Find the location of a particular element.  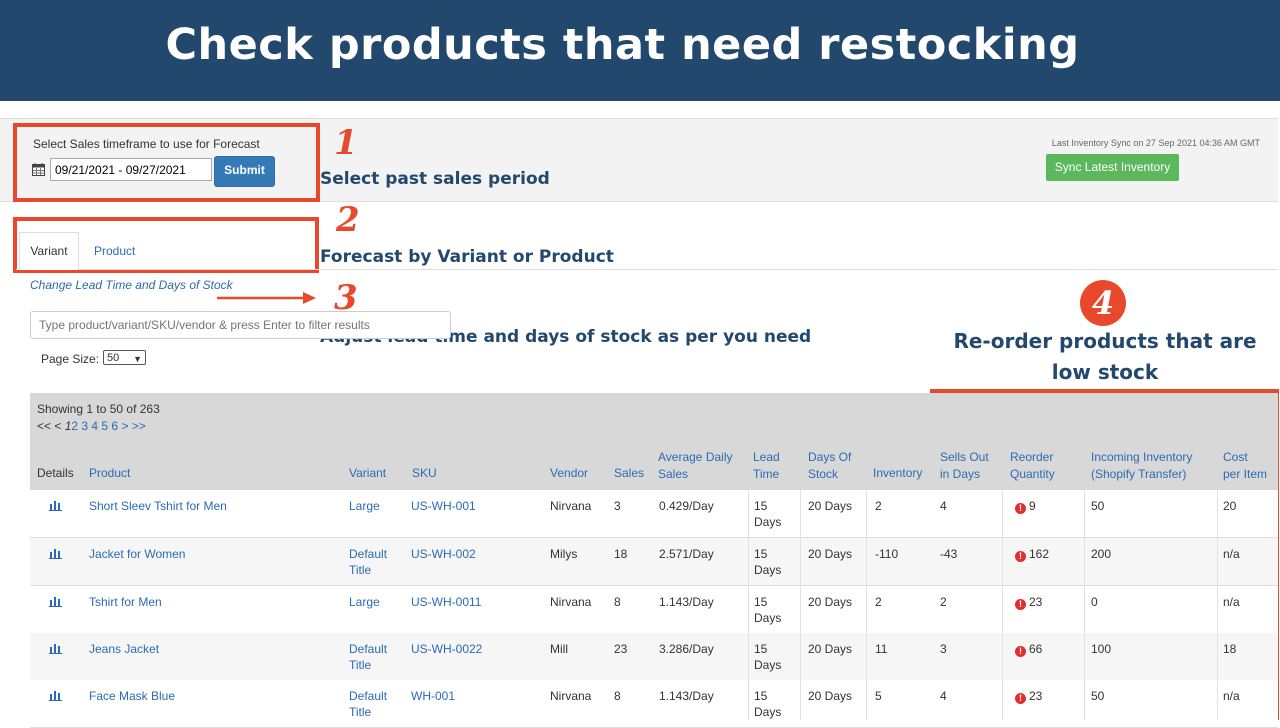

col-cost: Cost per Item is located at coordinates (1245, 466).